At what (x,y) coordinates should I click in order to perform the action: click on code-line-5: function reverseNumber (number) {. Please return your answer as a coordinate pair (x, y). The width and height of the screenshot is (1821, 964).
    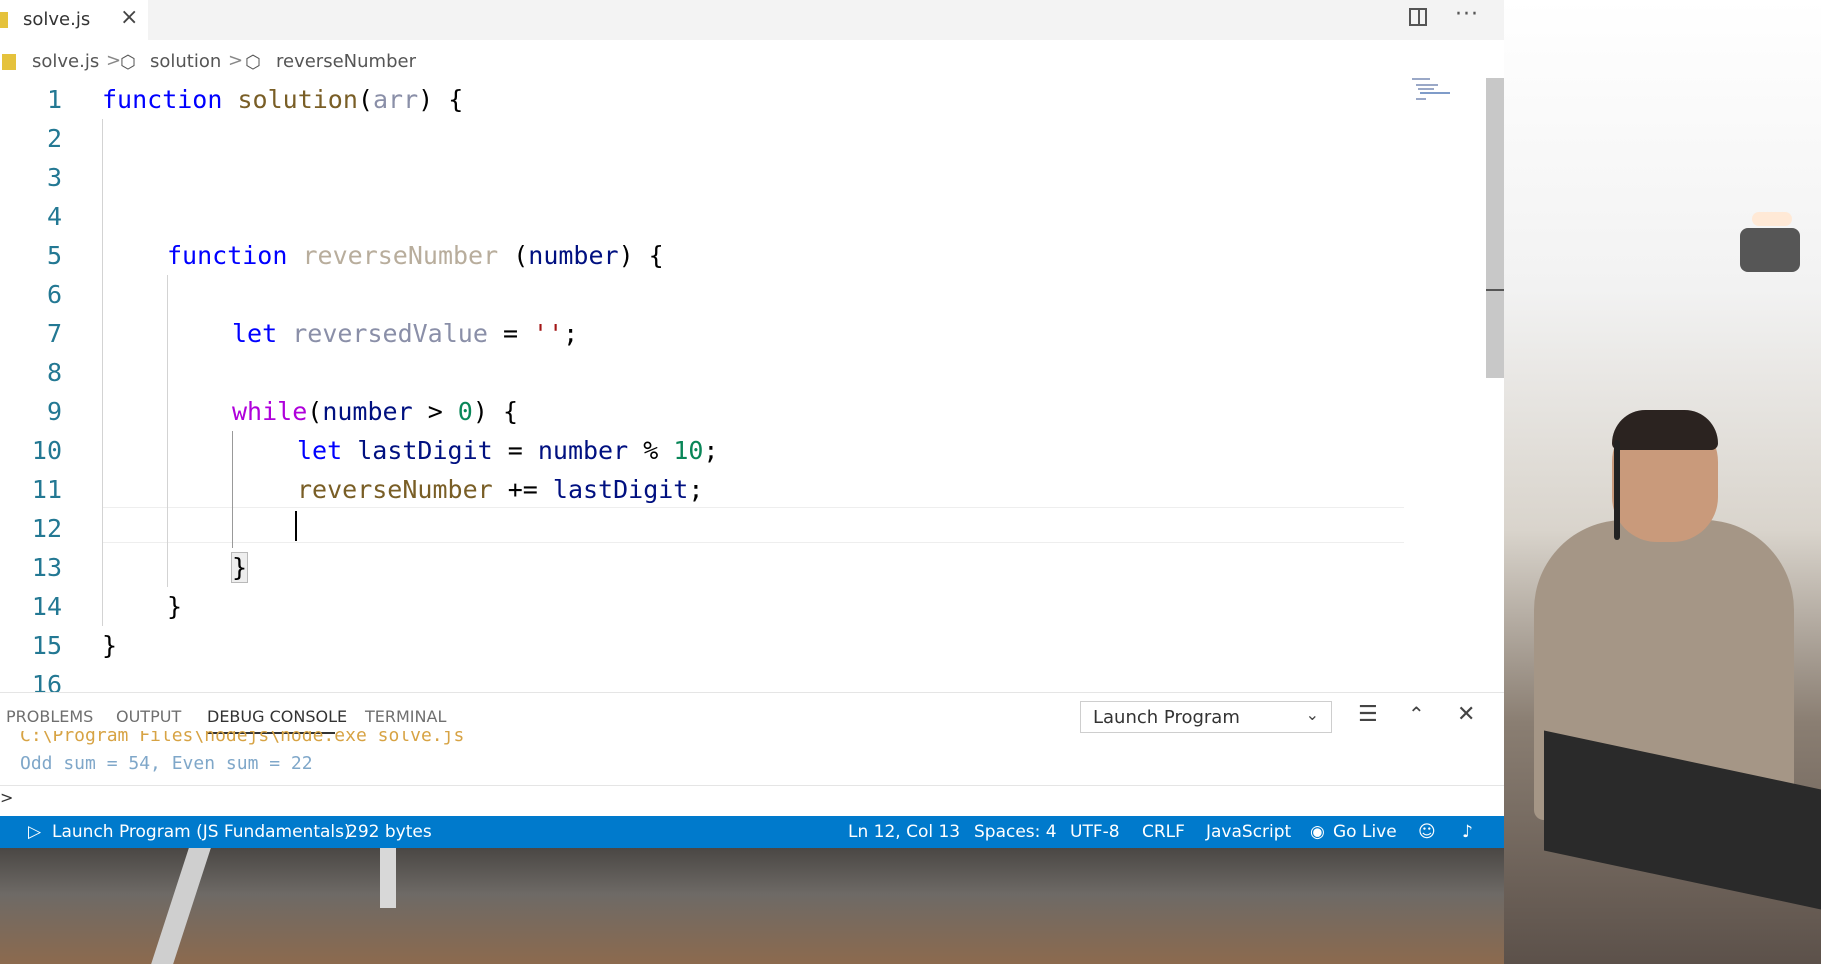
    Looking at the image, I should click on (415, 255).